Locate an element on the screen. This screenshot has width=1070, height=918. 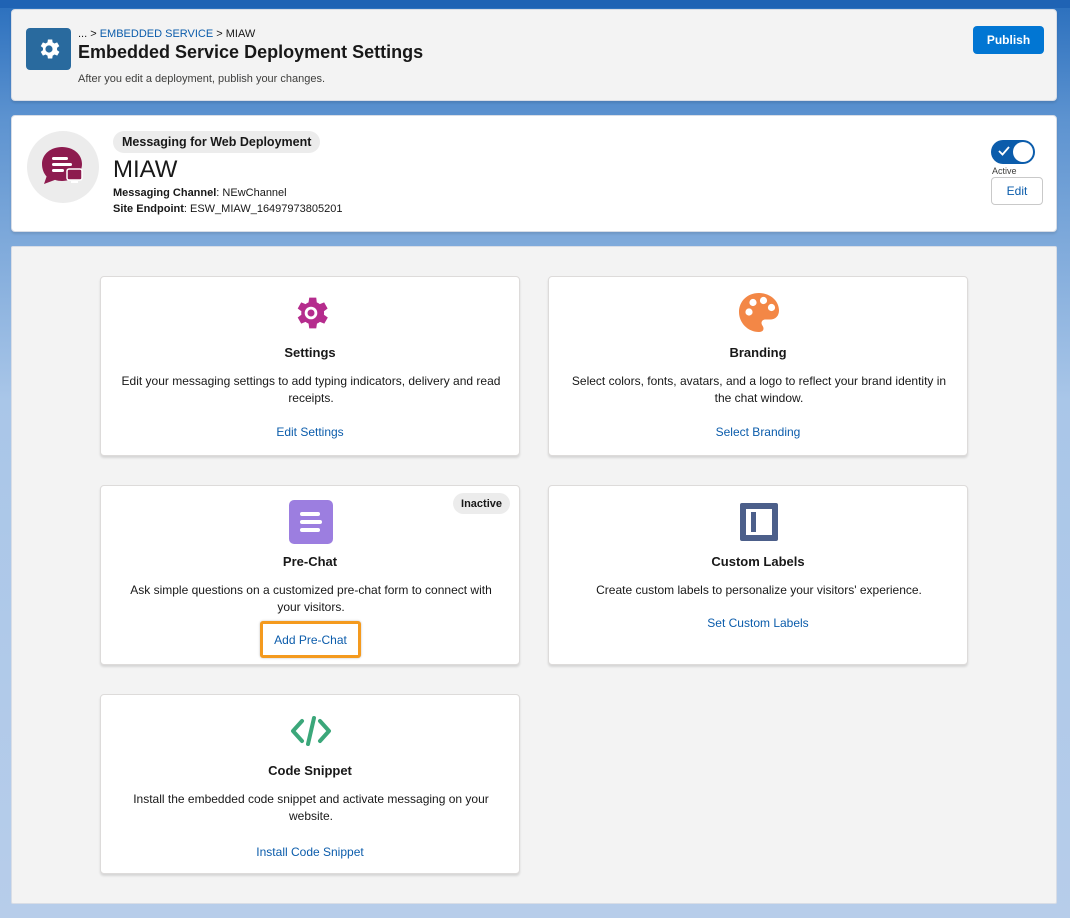
tile-title: Code Snippet is located at coordinates (310, 770).